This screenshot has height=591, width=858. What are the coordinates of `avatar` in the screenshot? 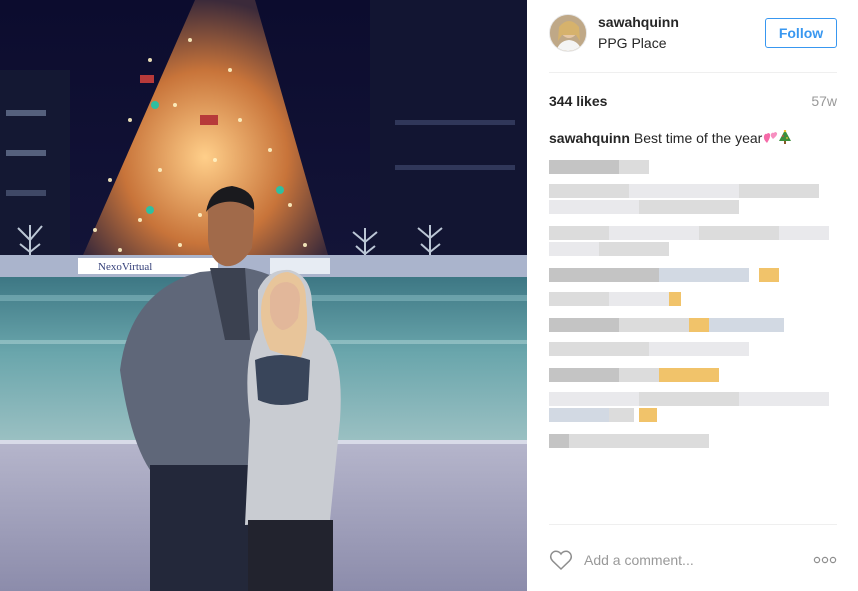 It's located at (568, 33).